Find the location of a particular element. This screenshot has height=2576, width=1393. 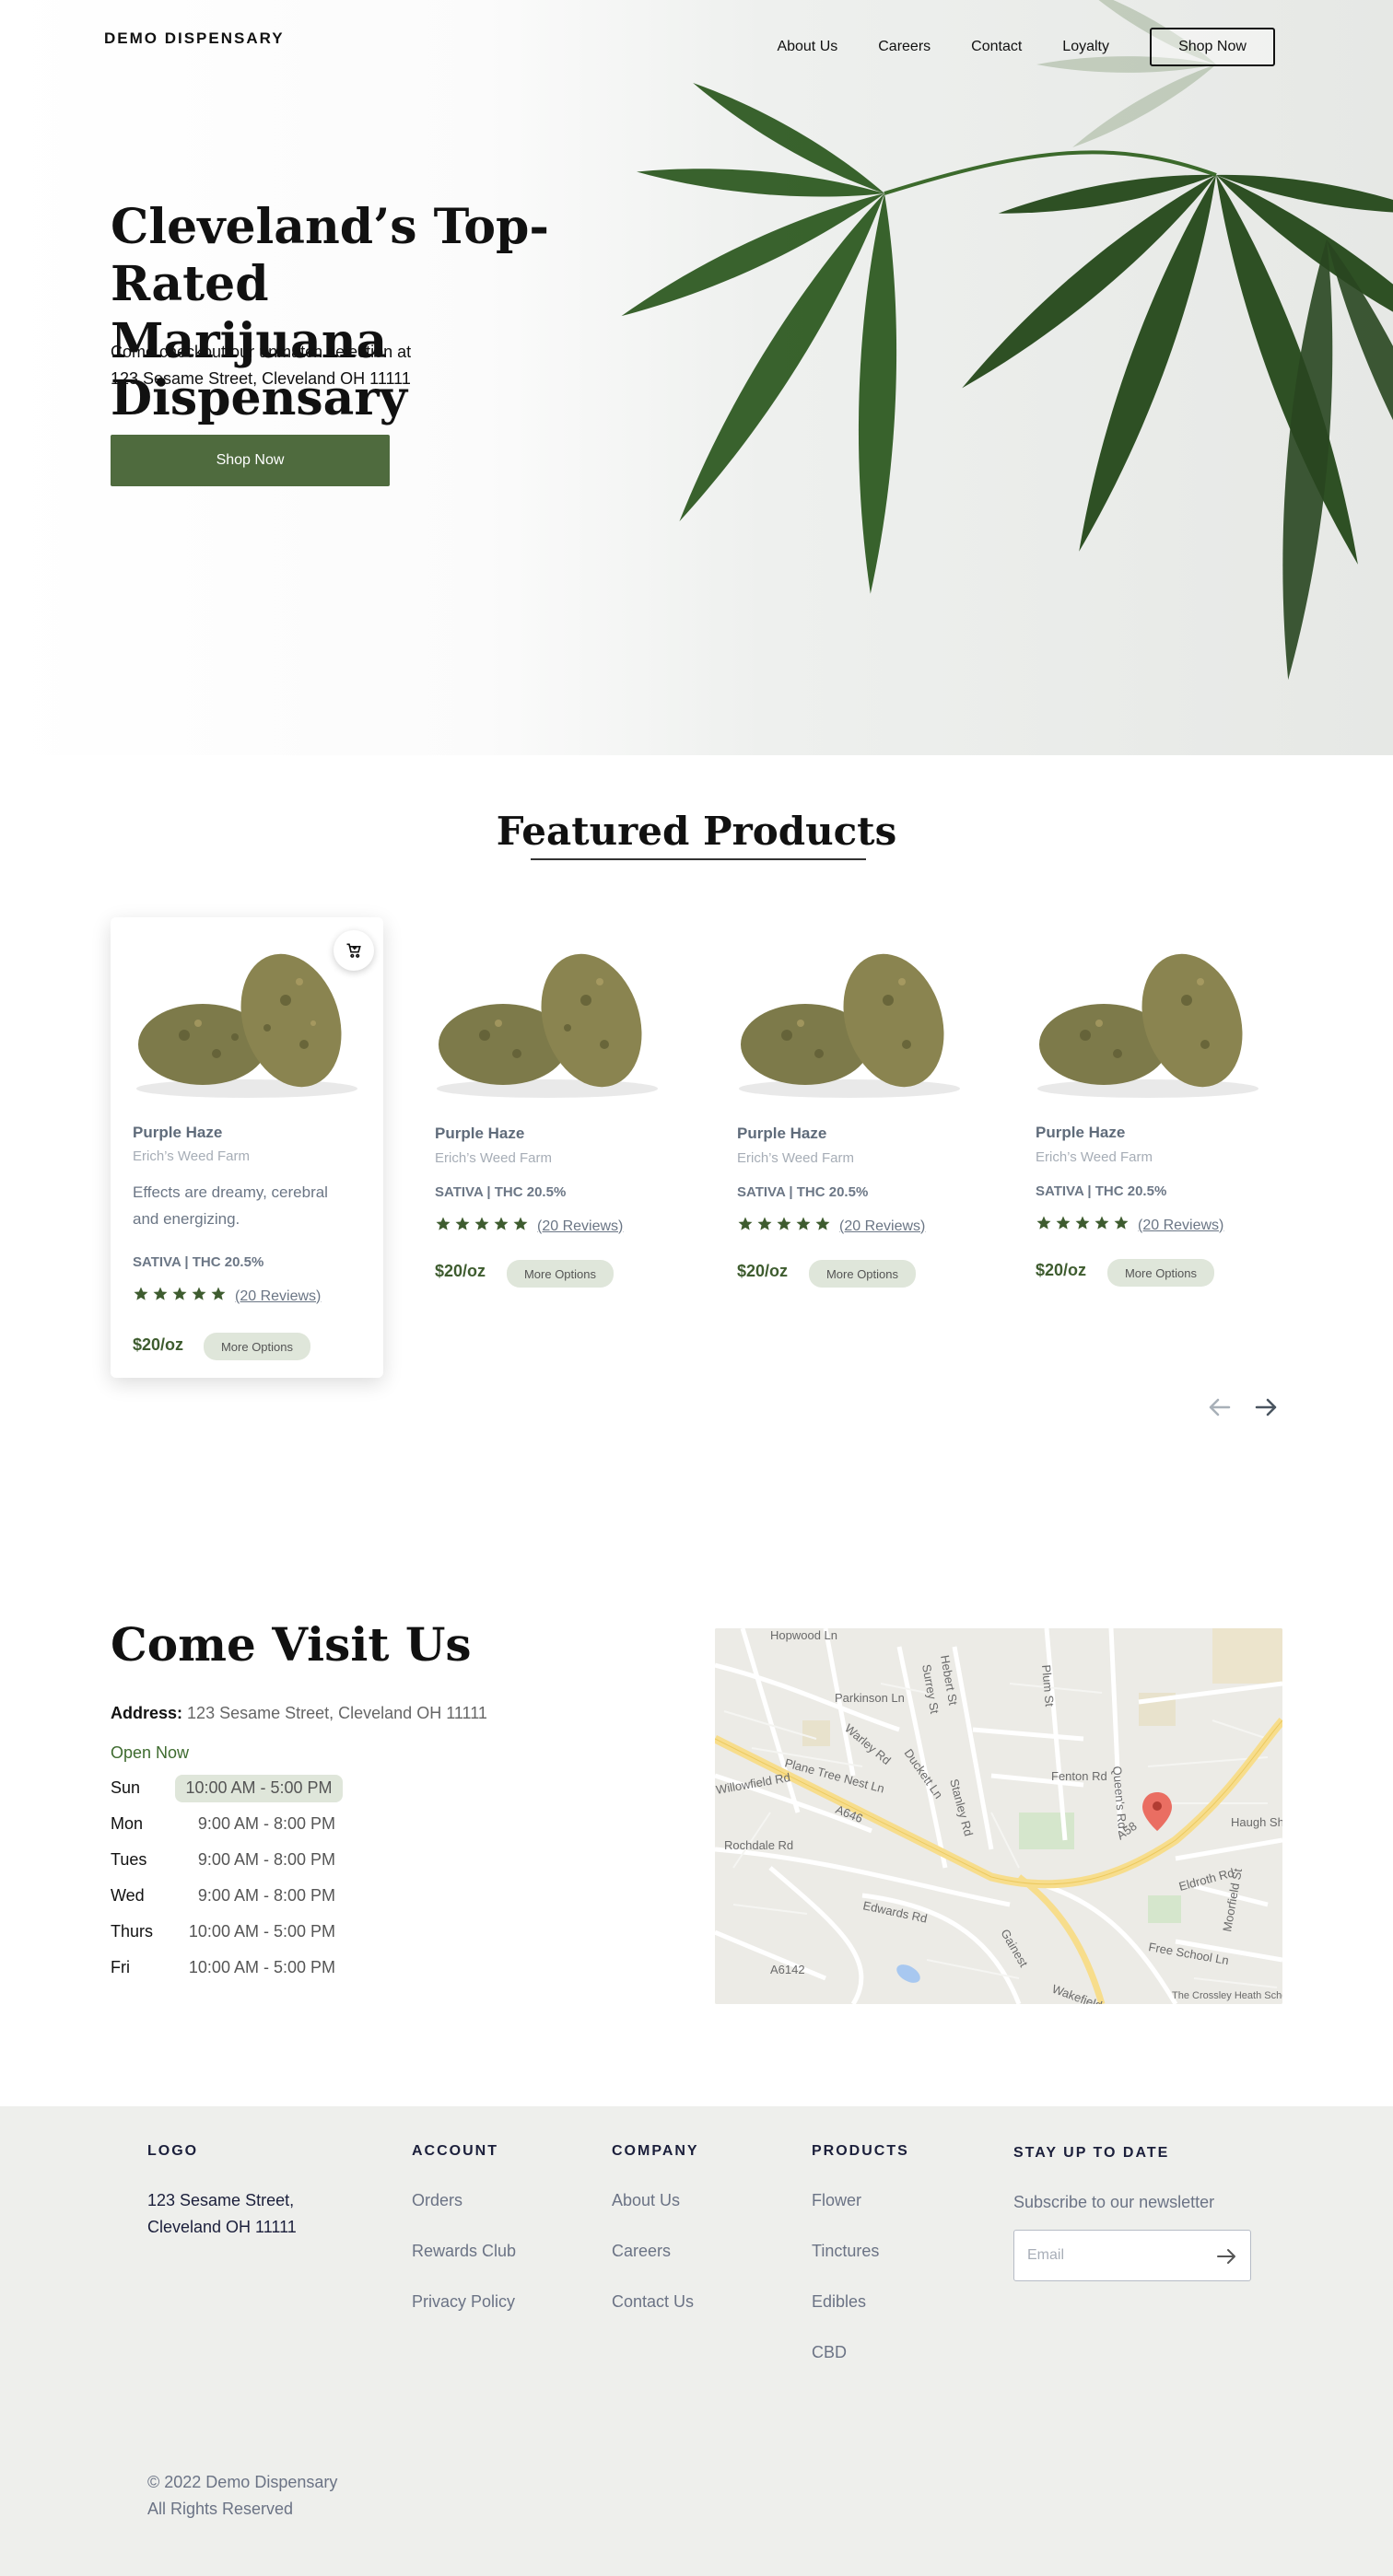

nav-contact: Contact is located at coordinates (996, 47).